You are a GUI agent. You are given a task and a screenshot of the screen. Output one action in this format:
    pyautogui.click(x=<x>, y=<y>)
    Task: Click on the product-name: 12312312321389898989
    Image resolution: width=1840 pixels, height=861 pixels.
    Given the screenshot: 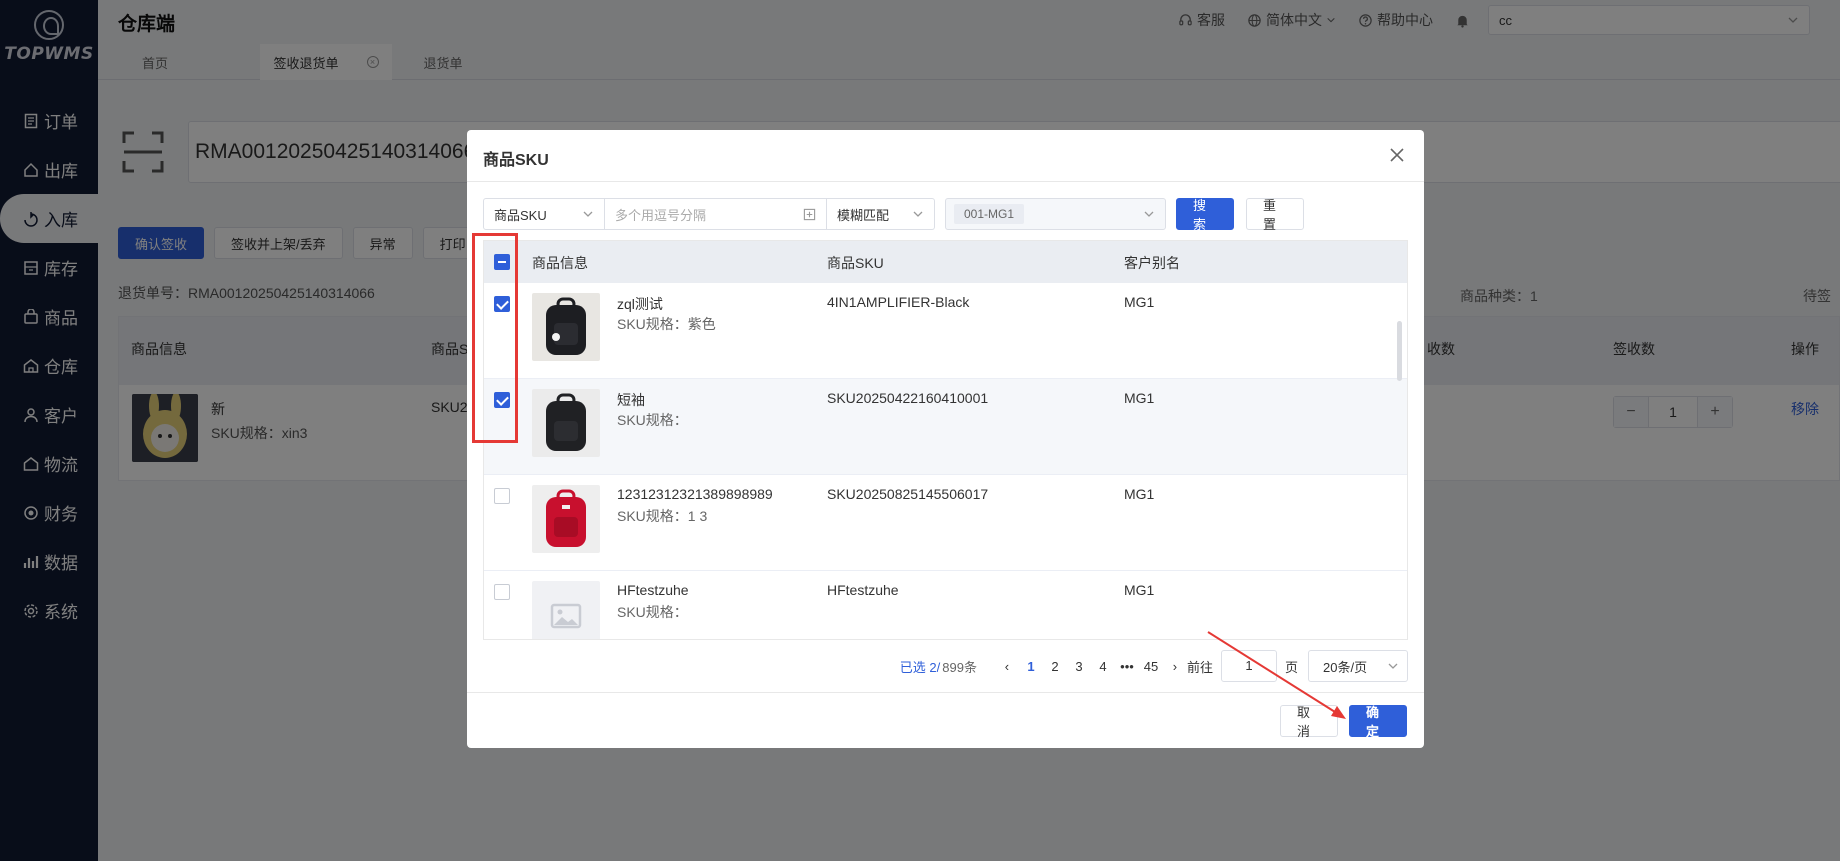 What is the action you would take?
    pyautogui.click(x=695, y=494)
    